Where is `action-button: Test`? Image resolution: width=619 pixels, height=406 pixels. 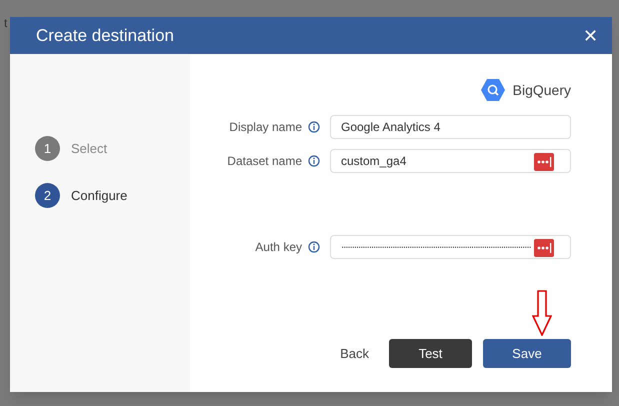 action-button: Test is located at coordinates (430, 353).